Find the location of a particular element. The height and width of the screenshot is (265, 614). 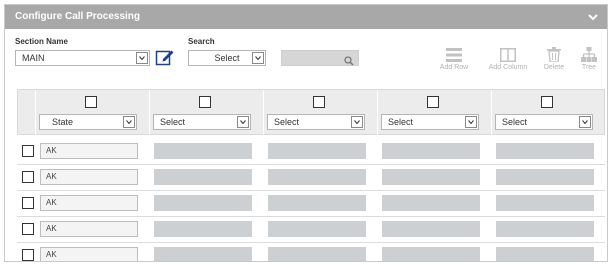

add-column-icon is located at coordinates (508, 53).